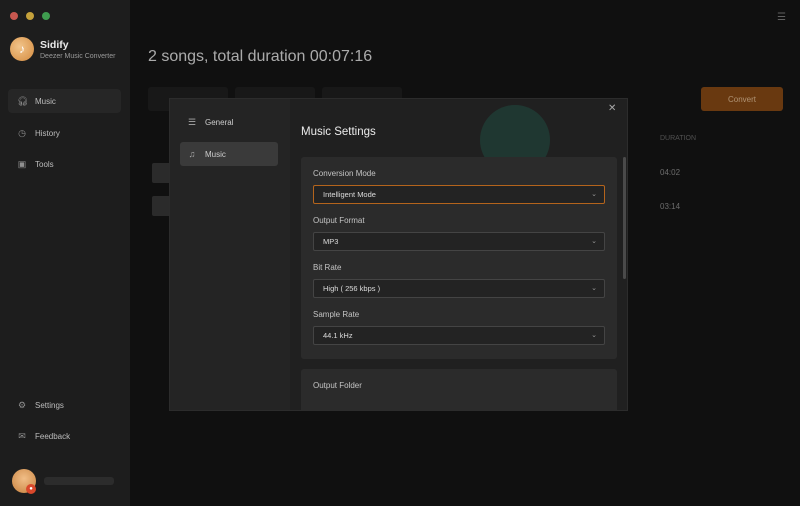  I want to click on settings-nav-general: ☰ General, so click(229, 122).